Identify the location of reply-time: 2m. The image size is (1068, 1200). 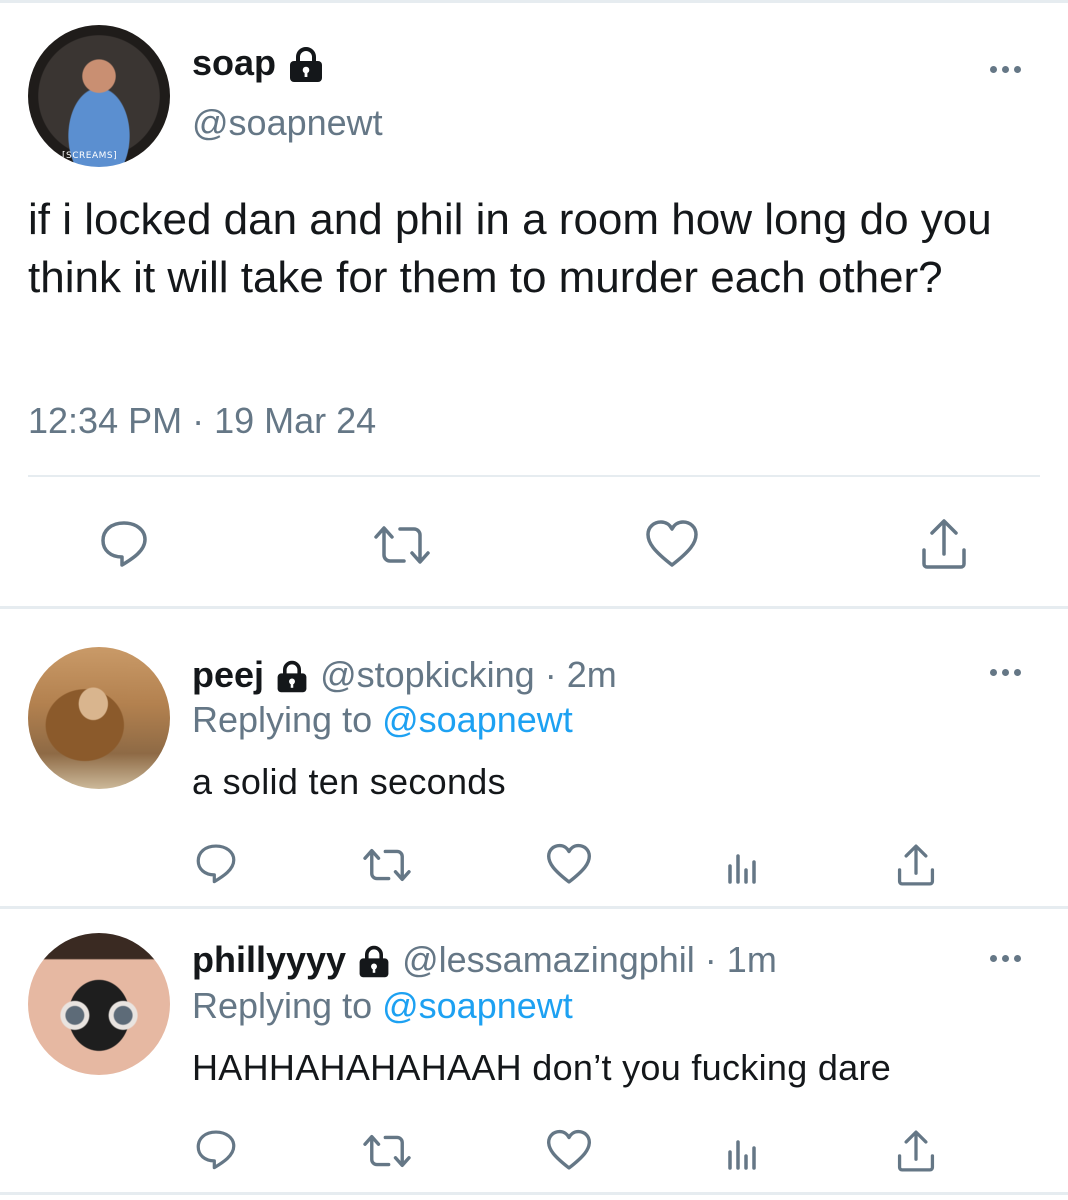
(592, 674).